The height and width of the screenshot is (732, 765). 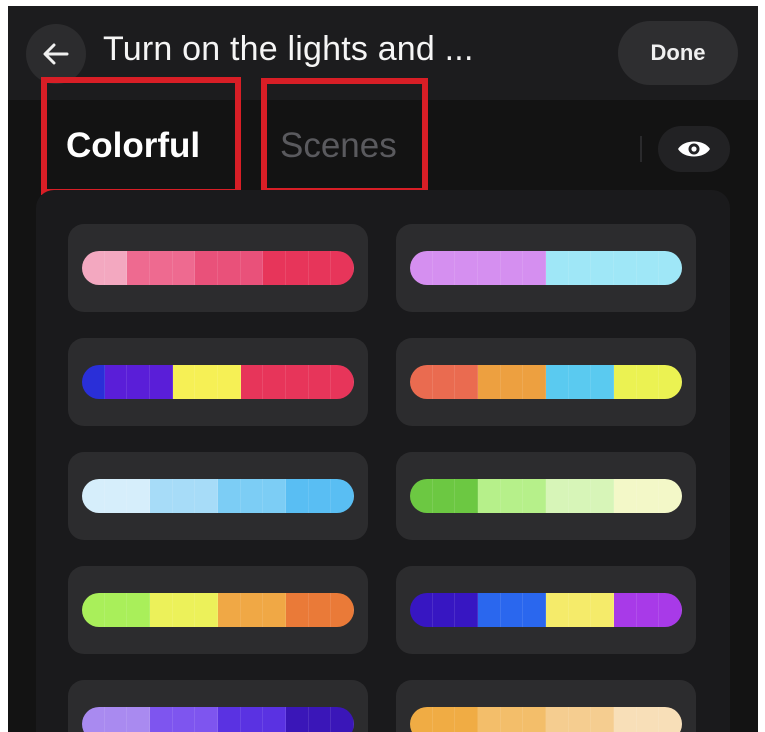 I want to click on done-button: Done, so click(x=678, y=53).